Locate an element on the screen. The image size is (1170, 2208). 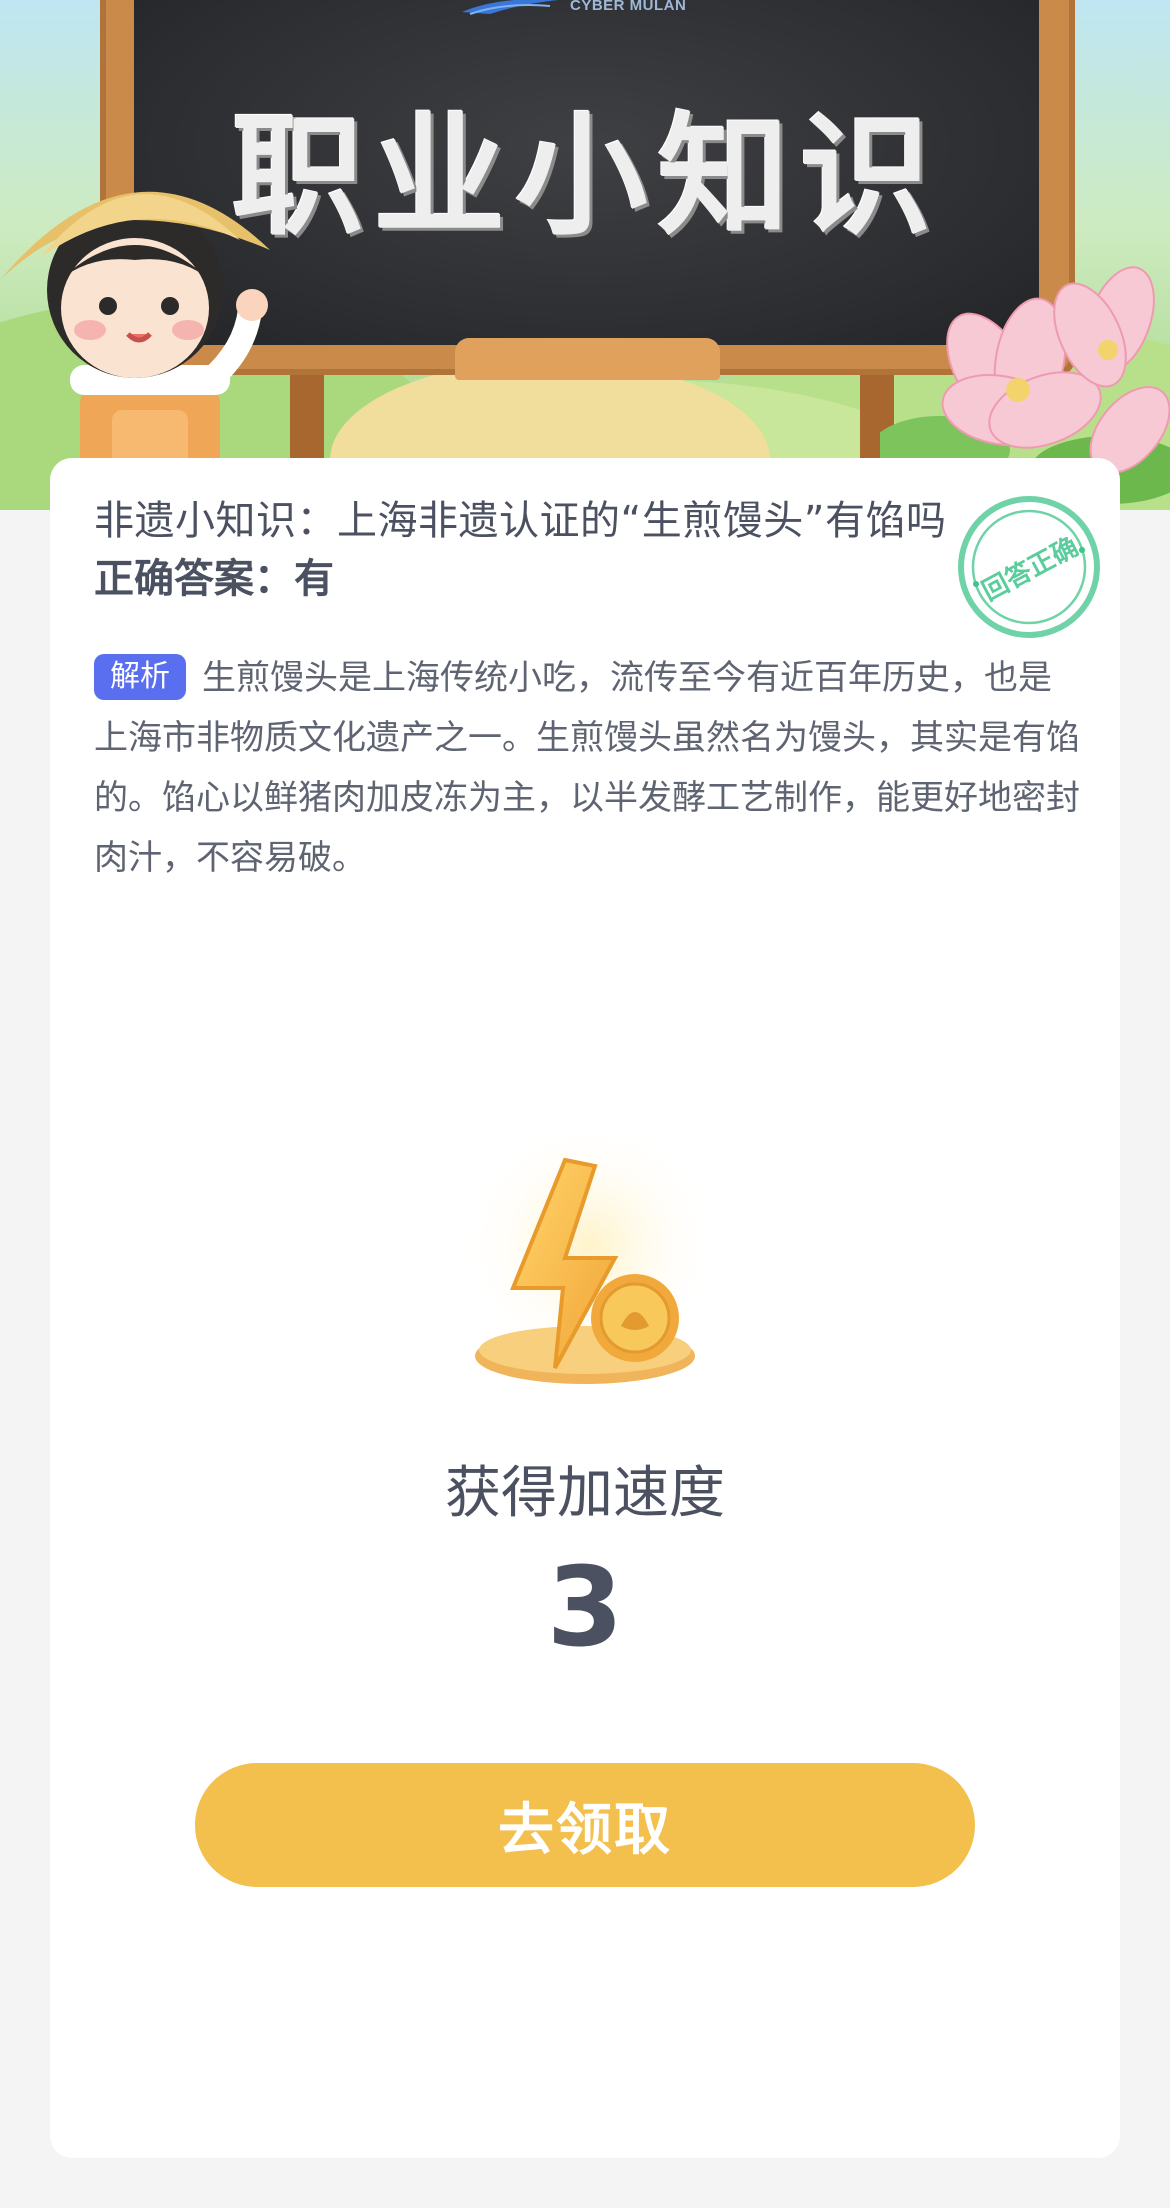
correct-stamp-icon: 回答正确 is located at coordinates (1029, 567).